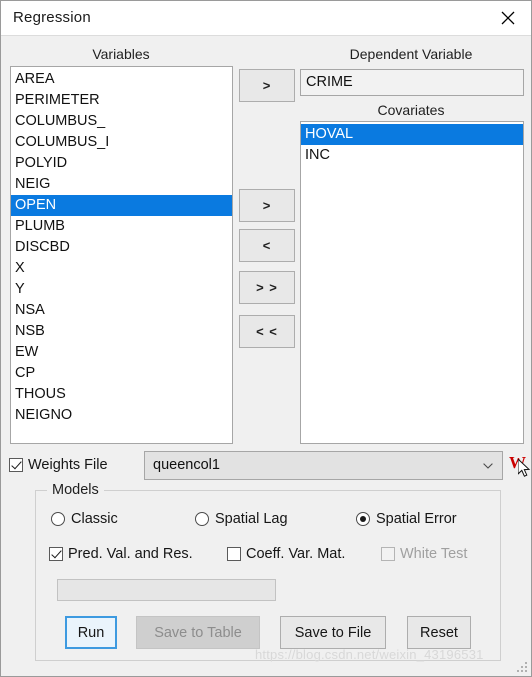 Image resolution: width=532 pixels, height=677 pixels. Describe the element at coordinates (198, 632) in the screenshot. I see `save-to-table-button: Save to Table` at that location.